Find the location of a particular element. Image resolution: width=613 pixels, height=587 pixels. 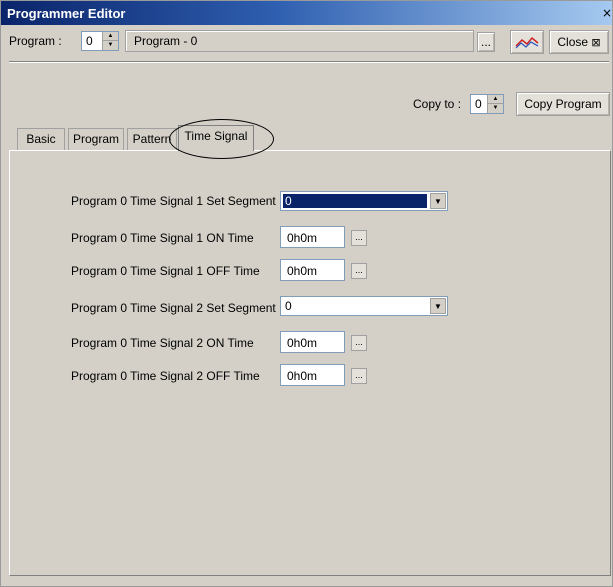

copy-spin-up-icon: ▲ is located at coordinates (495, 99).